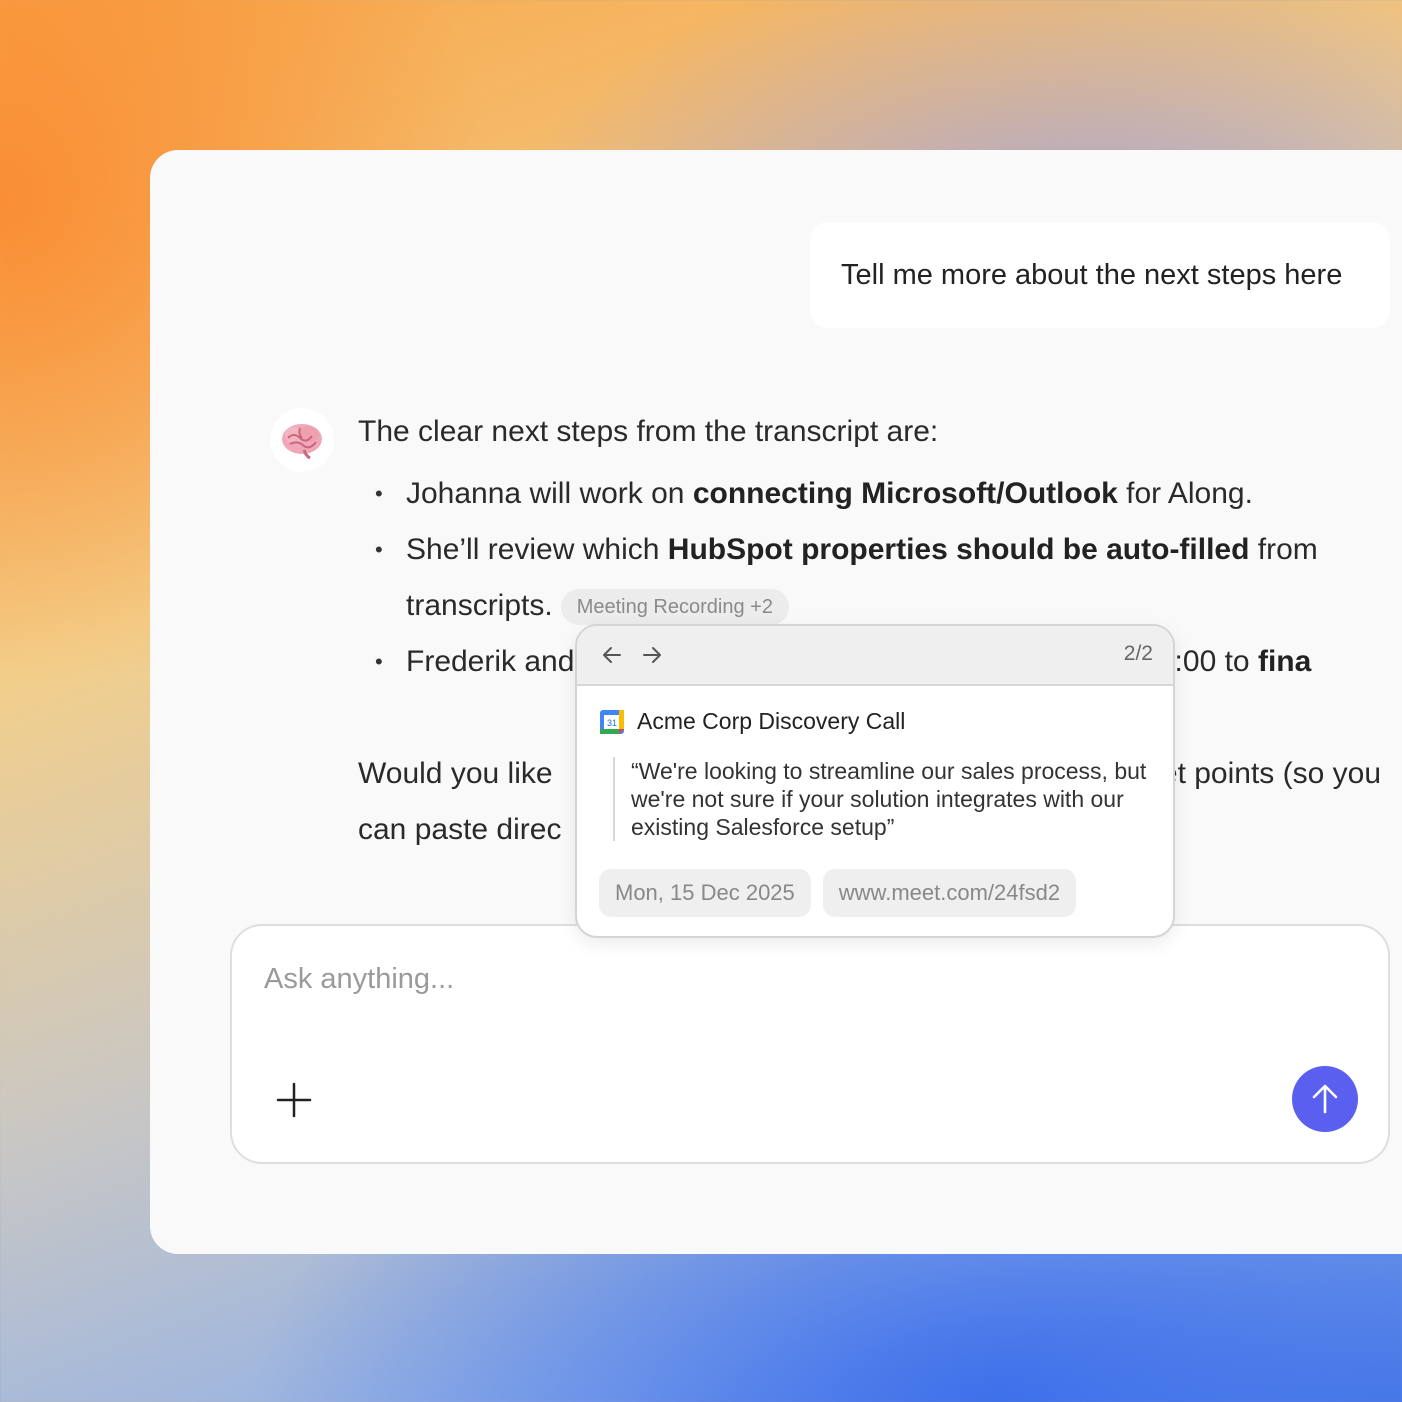 This screenshot has width=1402, height=1402. Describe the element at coordinates (705, 893) in the screenshot. I see `source-date-chip: Mon, 15 Dec 2025` at that location.